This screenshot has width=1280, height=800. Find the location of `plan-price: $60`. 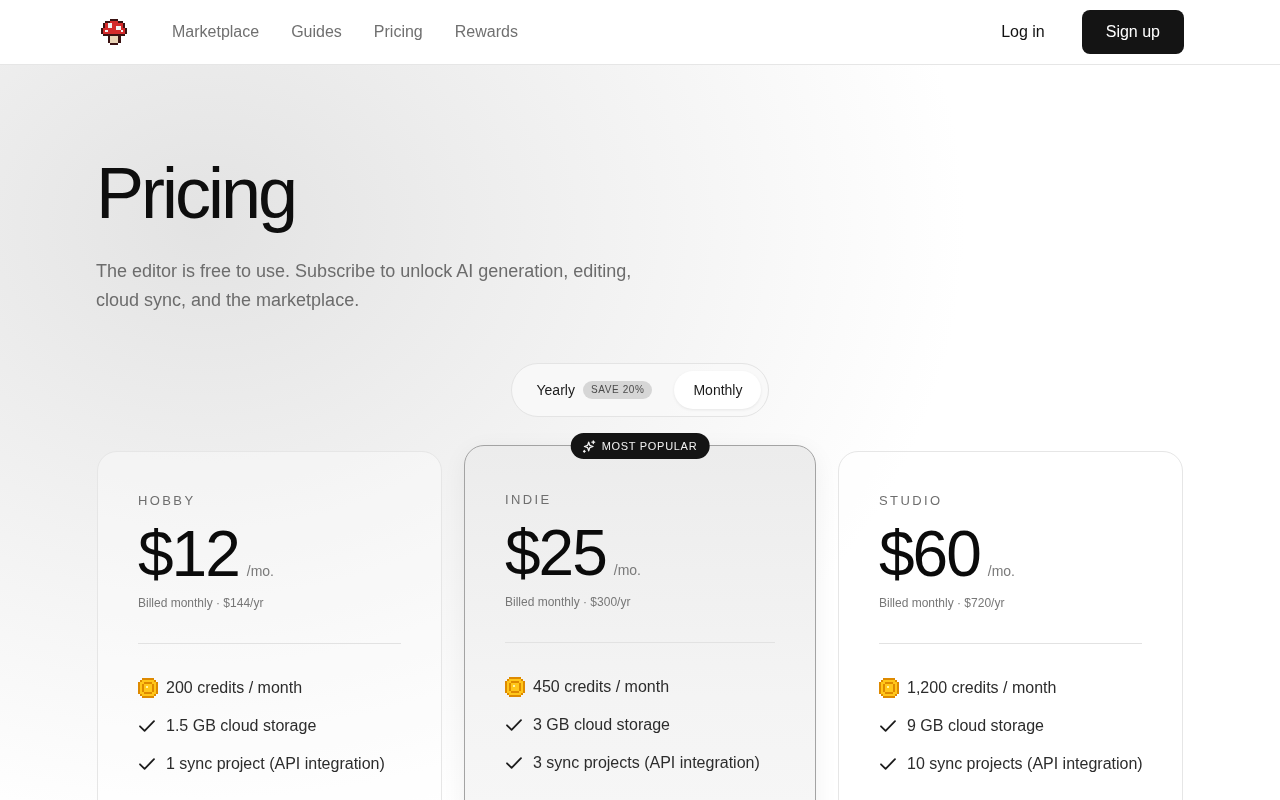

plan-price: $60 is located at coordinates (929, 554).